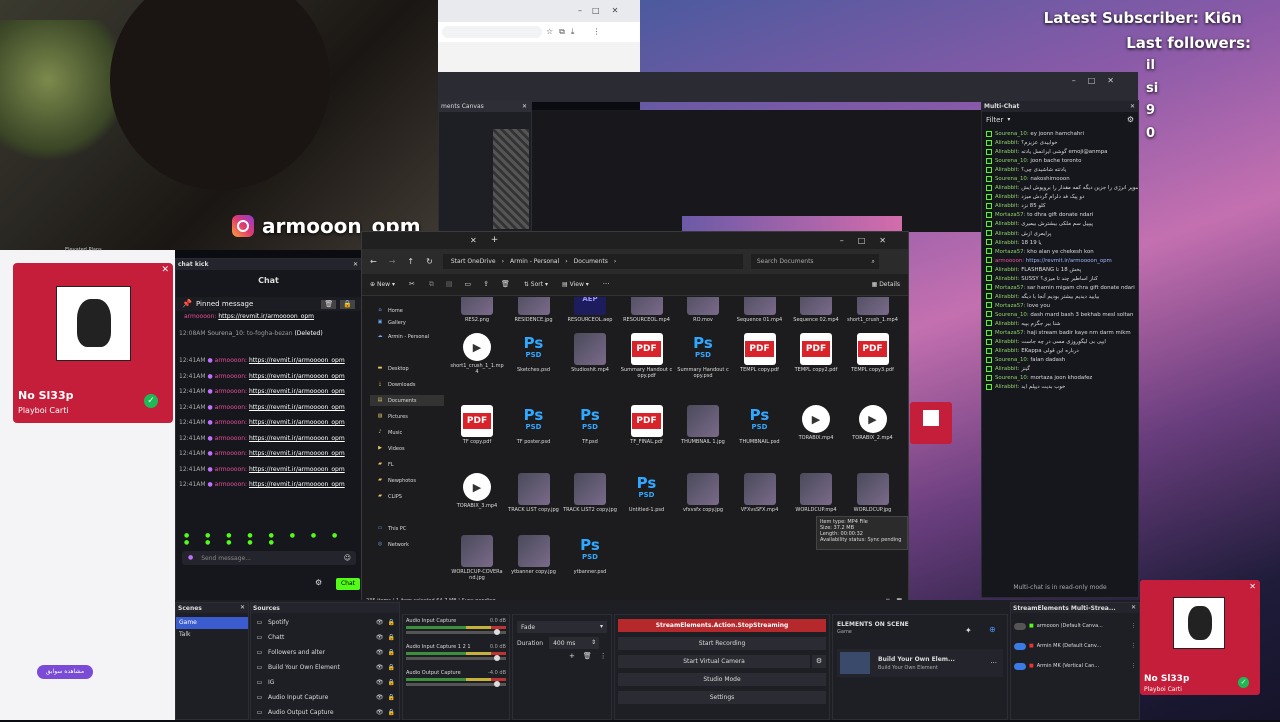 The height and width of the screenshot is (722, 1280). What do you see at coordinates (574, 643) in the screenshot?
I see `duration-input: 400 ms ⇕` at bounding box center [574, 643].